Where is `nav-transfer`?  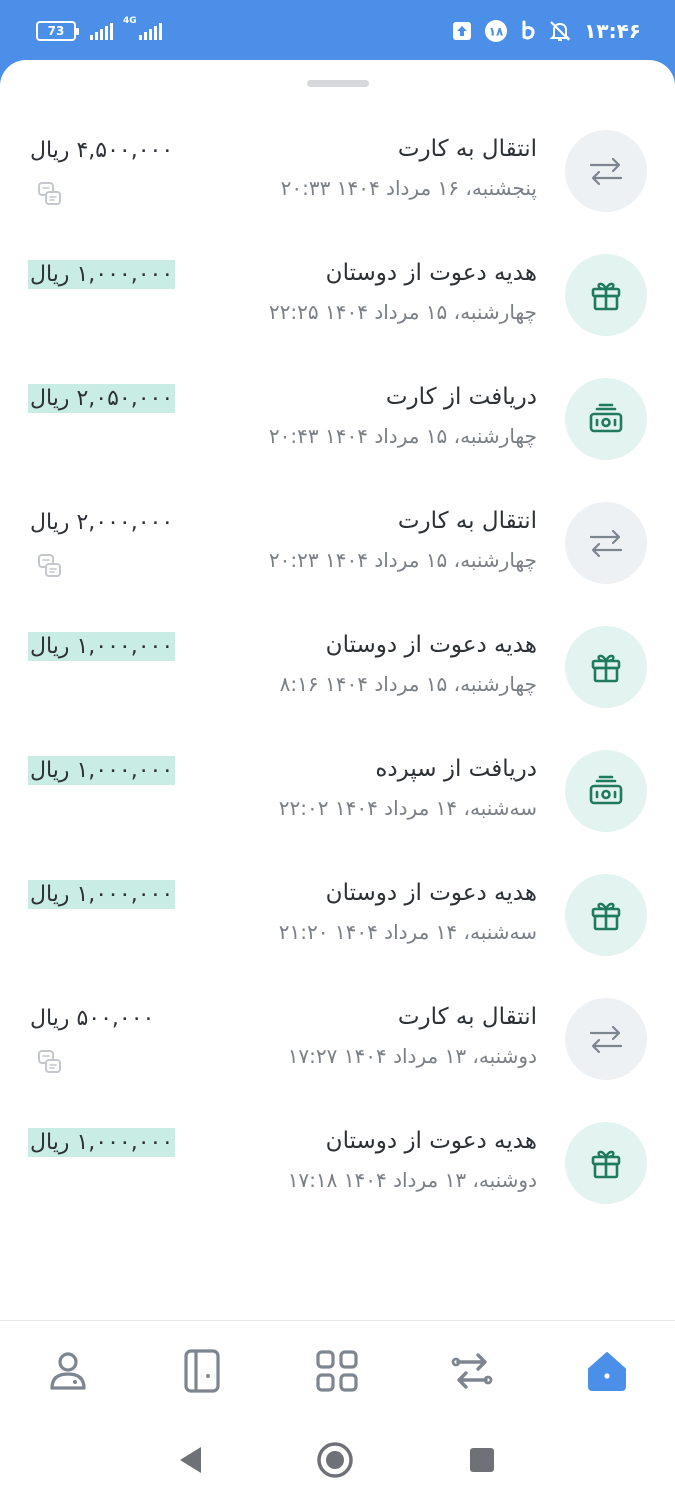
nav-transfer is located at coordinates (472, 1371).